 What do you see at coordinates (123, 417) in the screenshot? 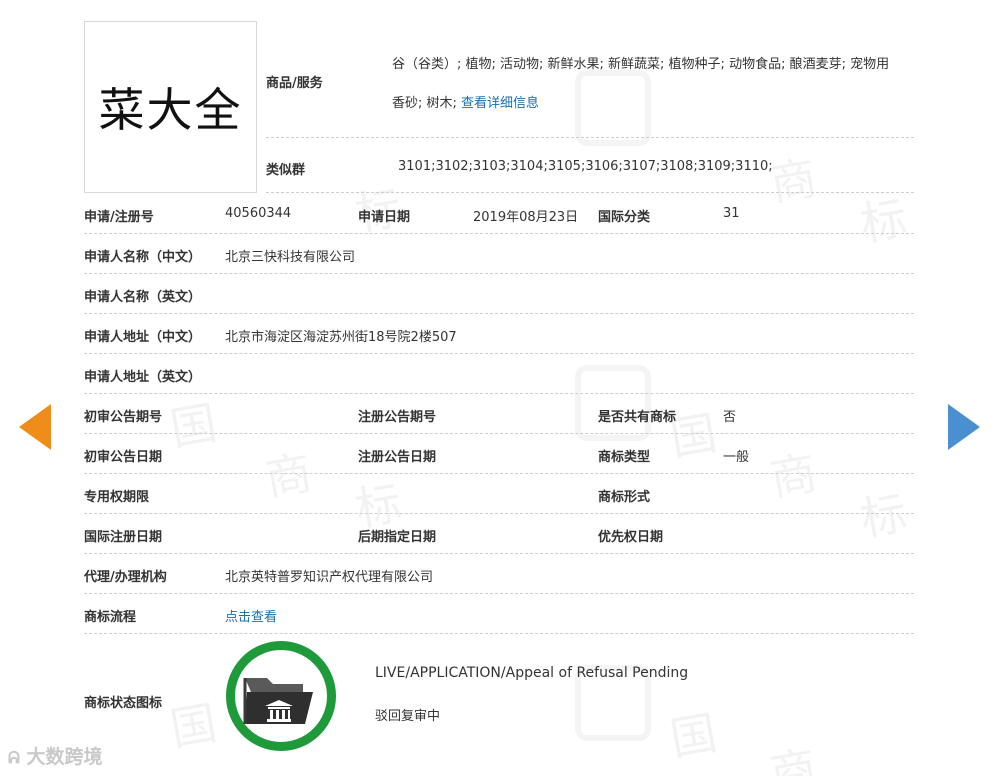
I see `prelim-issue-label: 初审公告期号` at bounding box center [123, 417].